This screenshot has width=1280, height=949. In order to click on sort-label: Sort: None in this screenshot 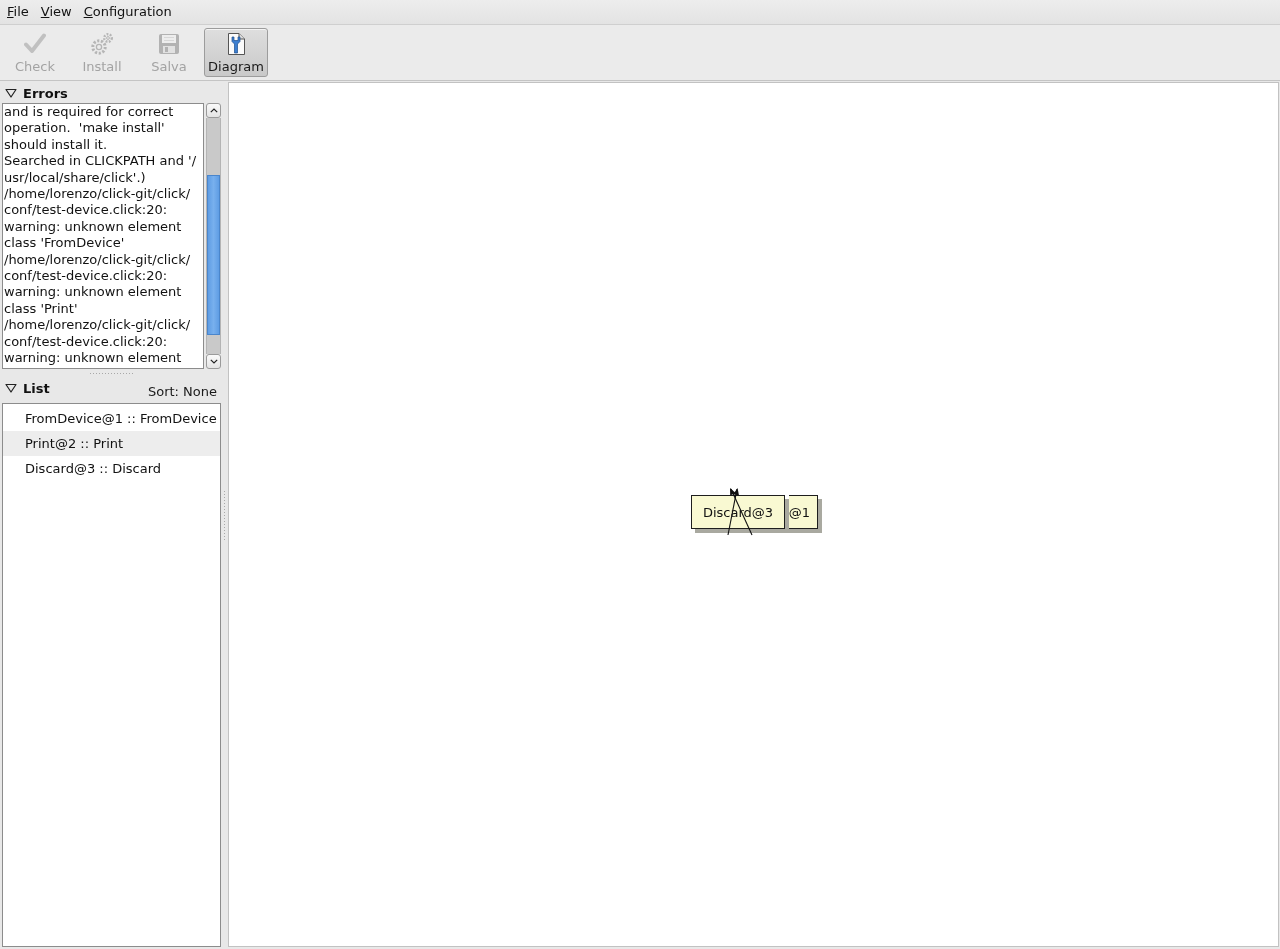, I will do `click(182, 391)`.